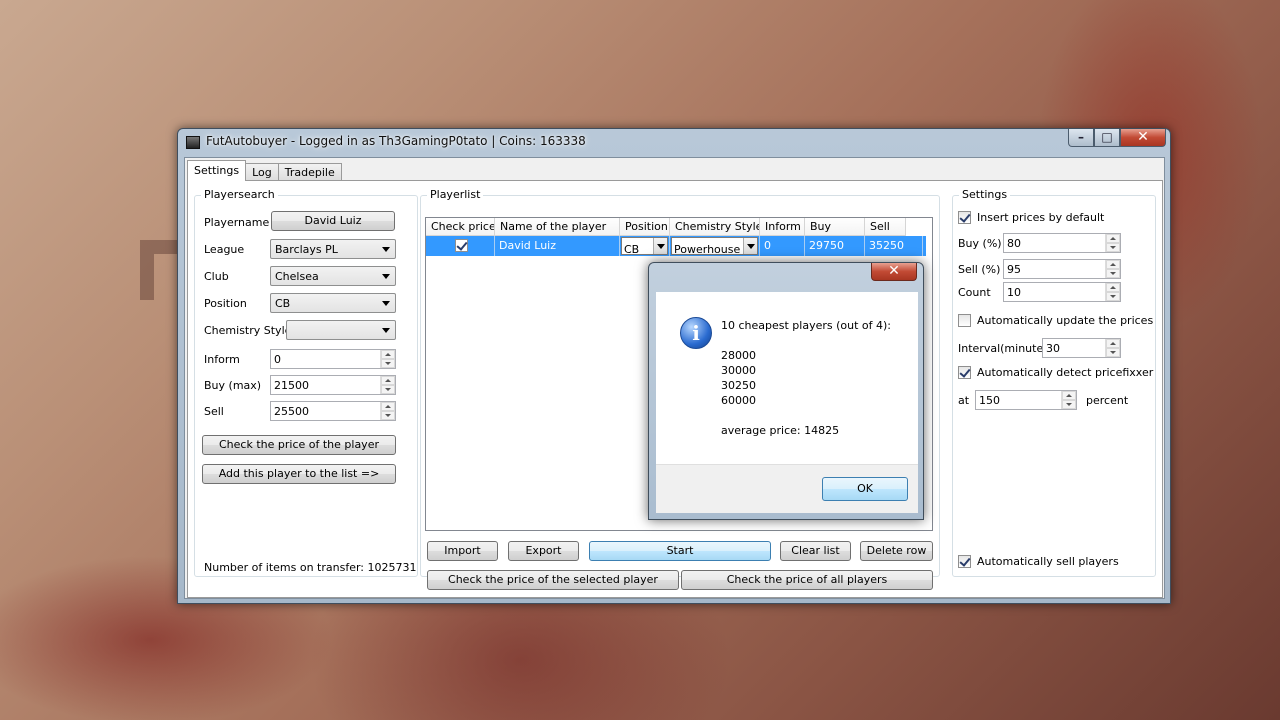 The height and width of the screenshot is (720, 1280). I want to click on add-player-button: Add this player to the list =>, so click(299, 474).